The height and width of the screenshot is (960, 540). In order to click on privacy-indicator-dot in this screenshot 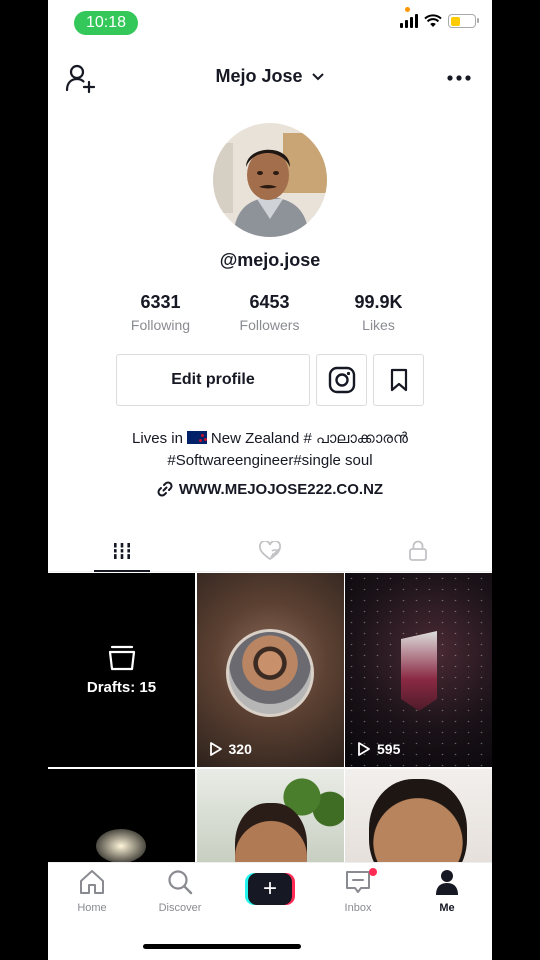, I will do `click(407, 9)`.